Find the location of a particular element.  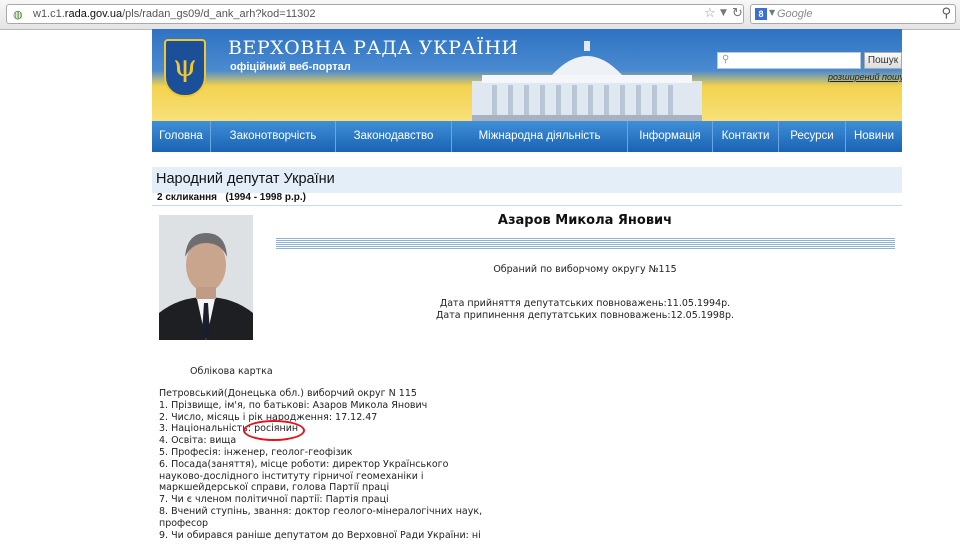

page-heading-bar: Народний депутат України is located at coordinates (527, 180).